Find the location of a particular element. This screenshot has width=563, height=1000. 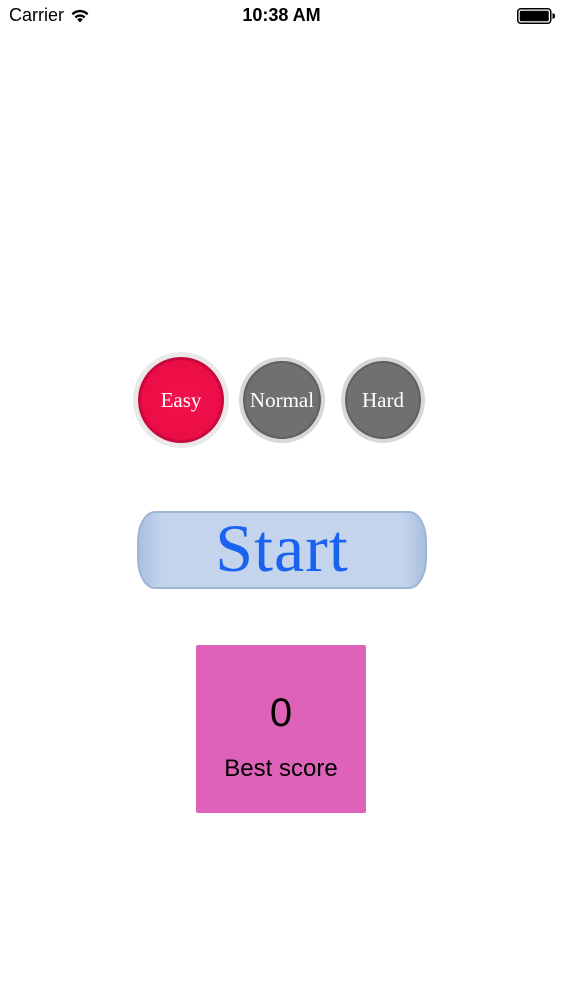

best-score-card: 0 Best score is located at coordinates (281, 729).